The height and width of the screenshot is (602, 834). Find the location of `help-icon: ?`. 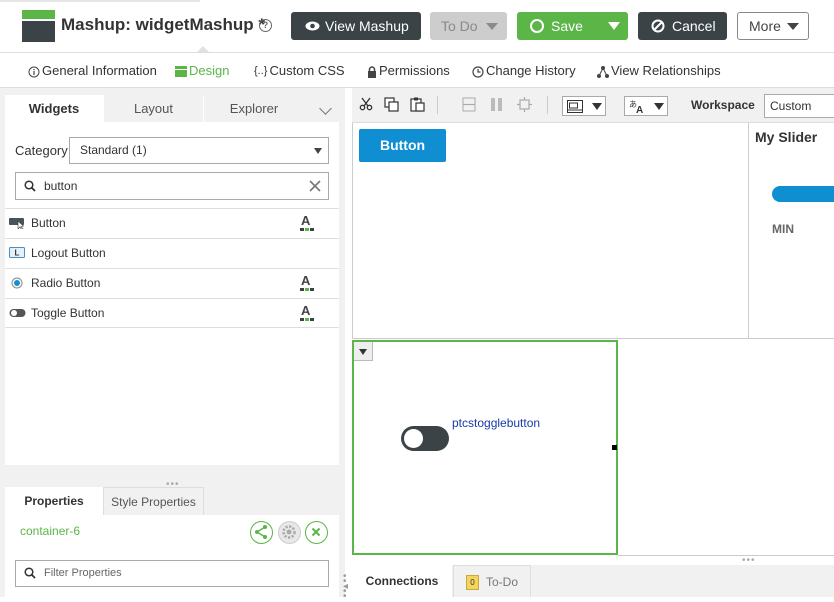

help-icon: ? is located at coordinates (265, 25).